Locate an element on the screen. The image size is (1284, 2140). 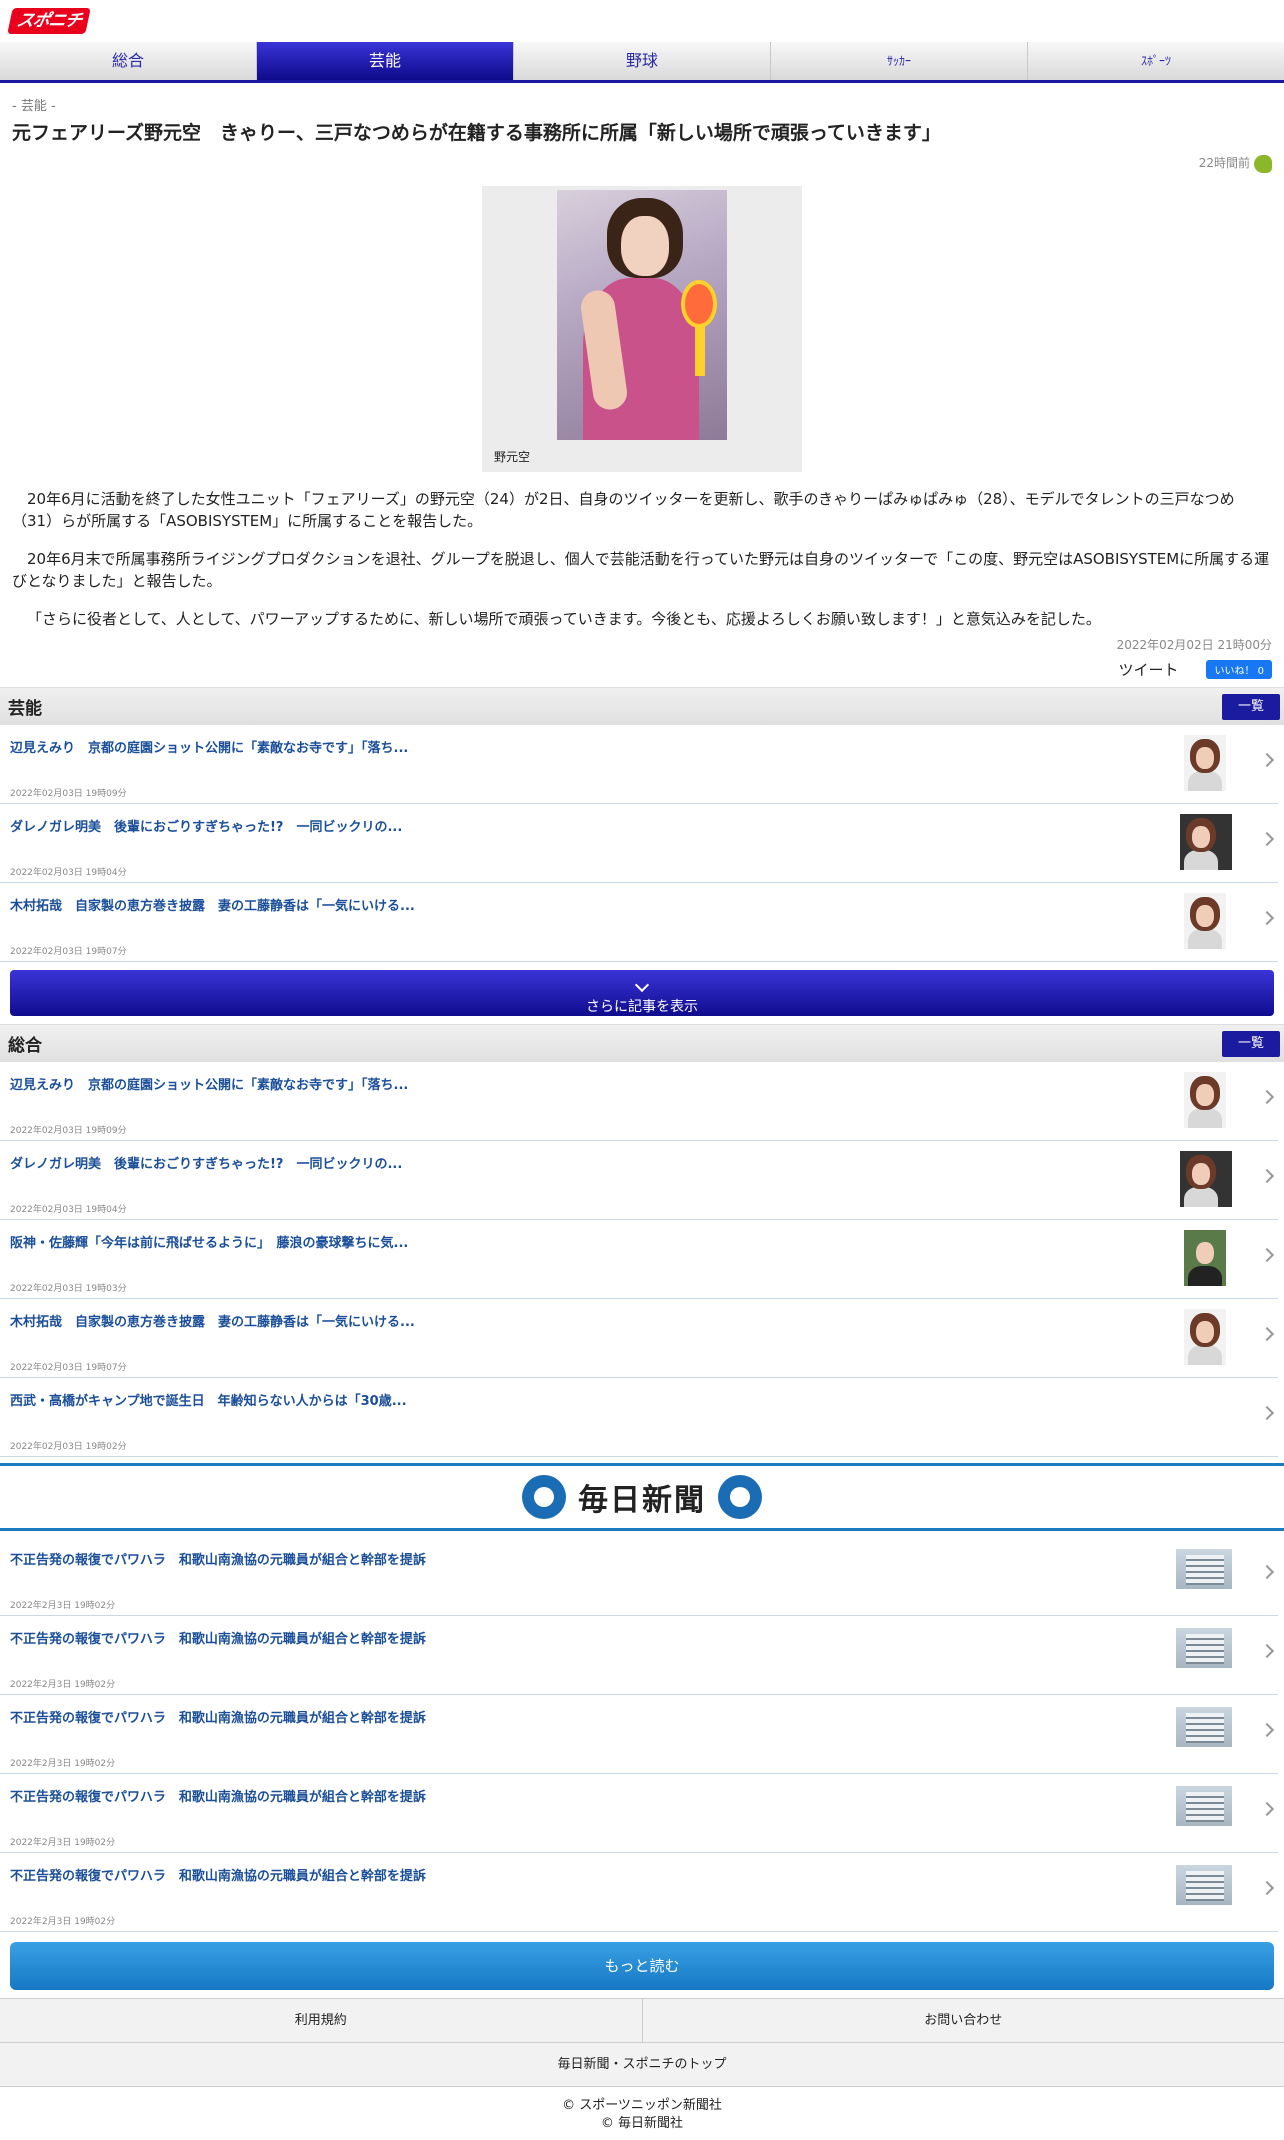
top-page-link: 毎日新聞・スポニチのトップ is located at coordinates (642, 2064).